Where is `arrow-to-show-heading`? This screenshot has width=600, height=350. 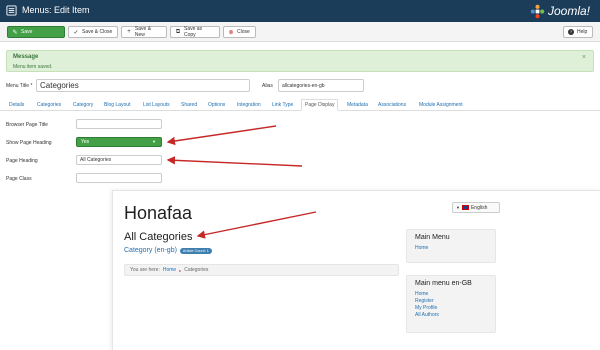 arrow-to-show-heading is located at coordinates (221, 135).